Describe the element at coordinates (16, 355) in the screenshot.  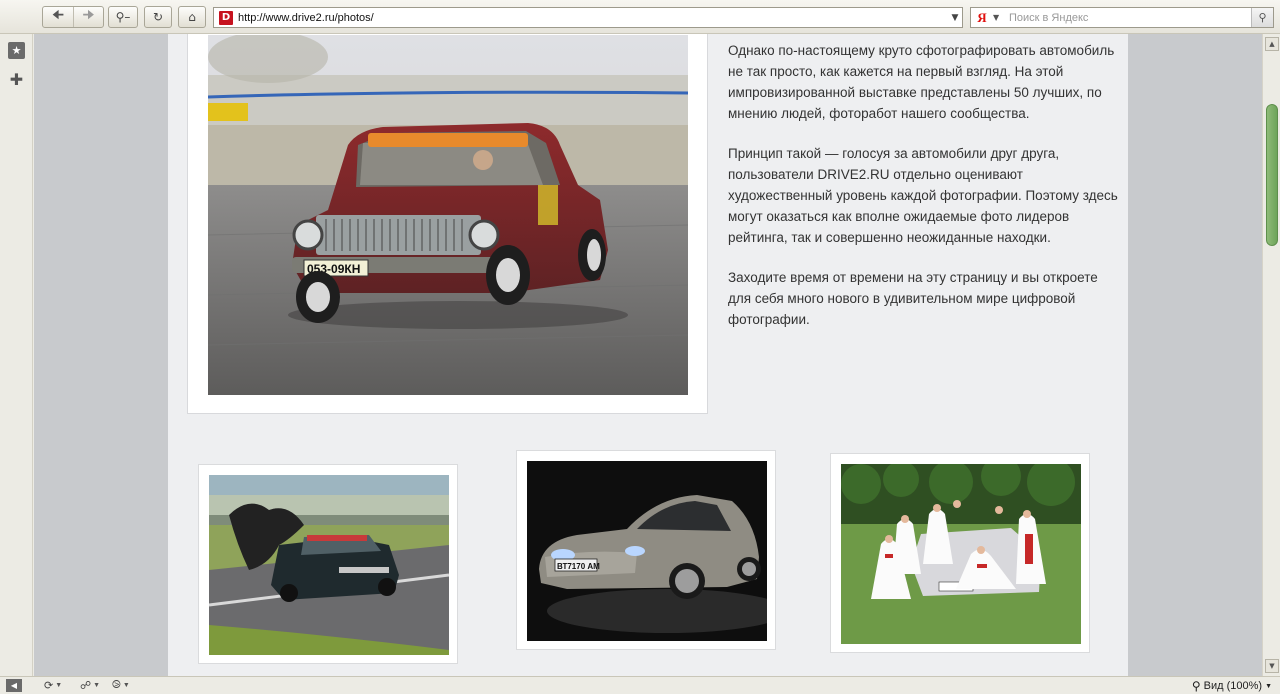
I see `browser-sidebar: ★ ✚` at that location.